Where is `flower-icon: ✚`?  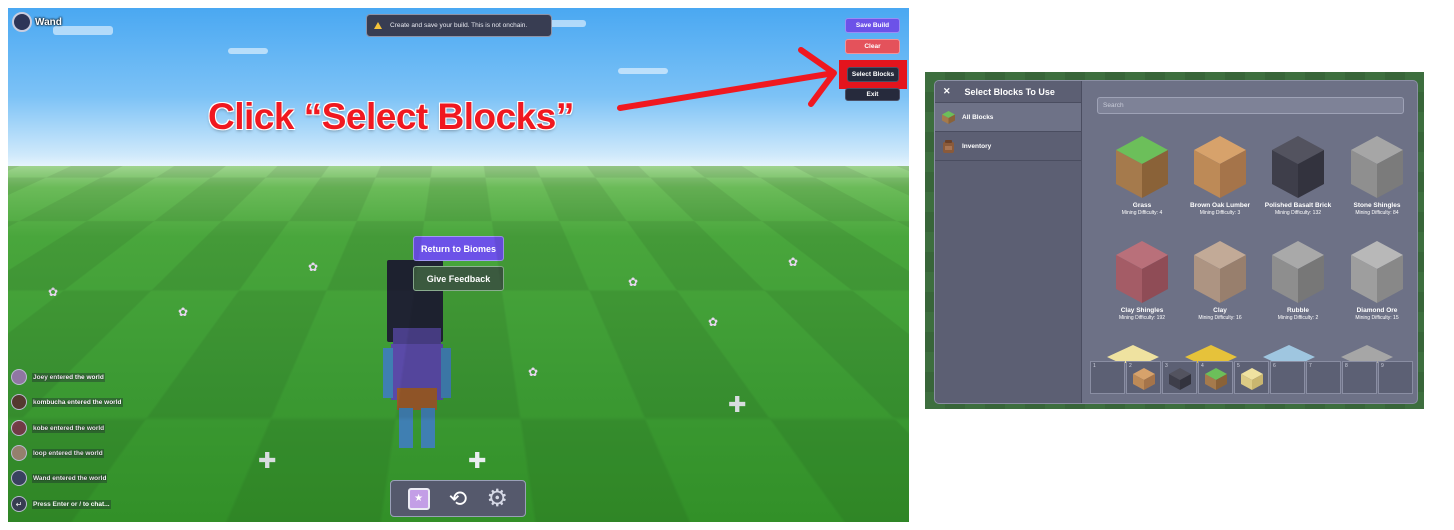
flower-icon: ✚ is located at coordinates (477, 460).